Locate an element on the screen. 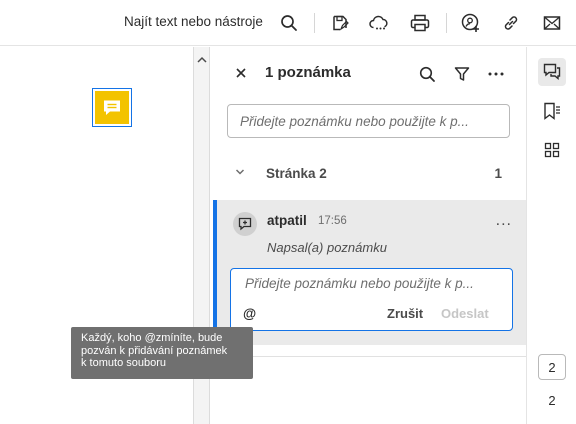  share-user-icon is located at coordinates (471, 23).